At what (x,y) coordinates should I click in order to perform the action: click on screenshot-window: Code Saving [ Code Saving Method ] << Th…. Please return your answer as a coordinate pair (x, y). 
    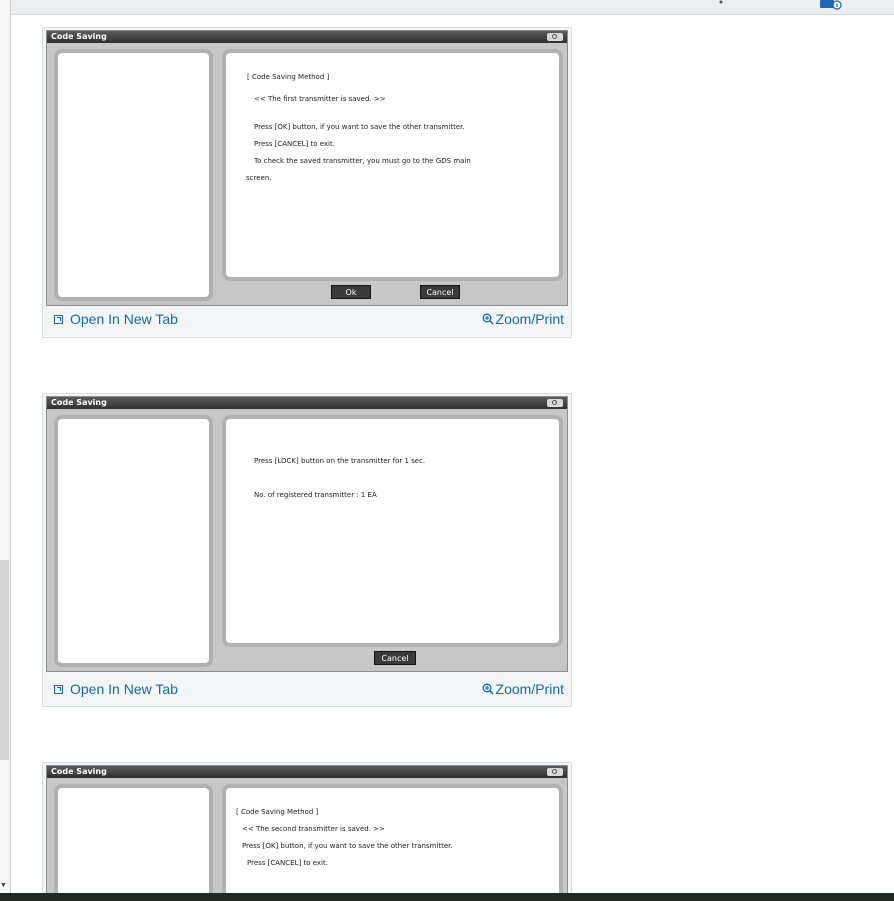
    Looking at the image, I should click on (307, 829).